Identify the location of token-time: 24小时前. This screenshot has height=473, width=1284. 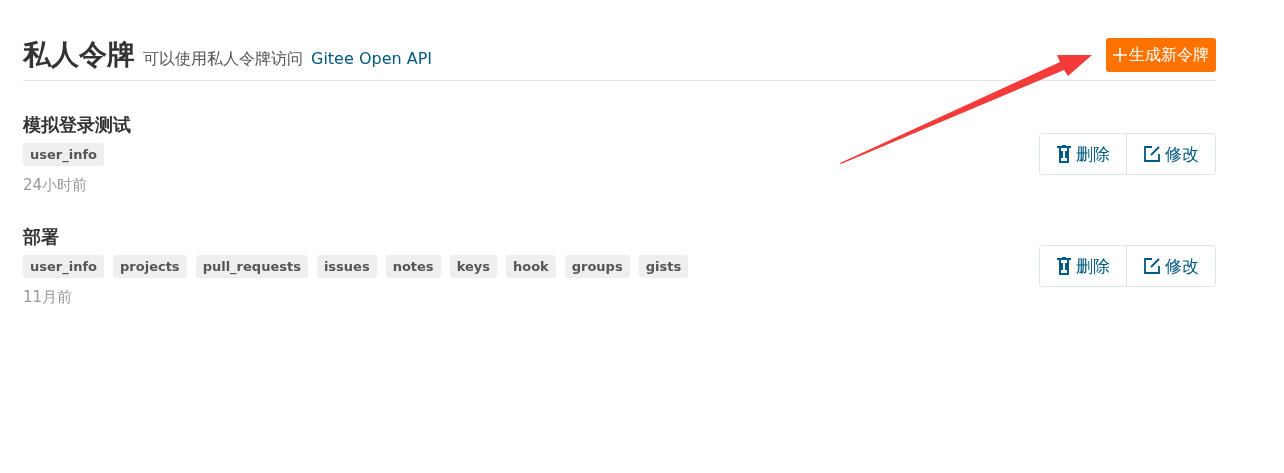
(56, 185).